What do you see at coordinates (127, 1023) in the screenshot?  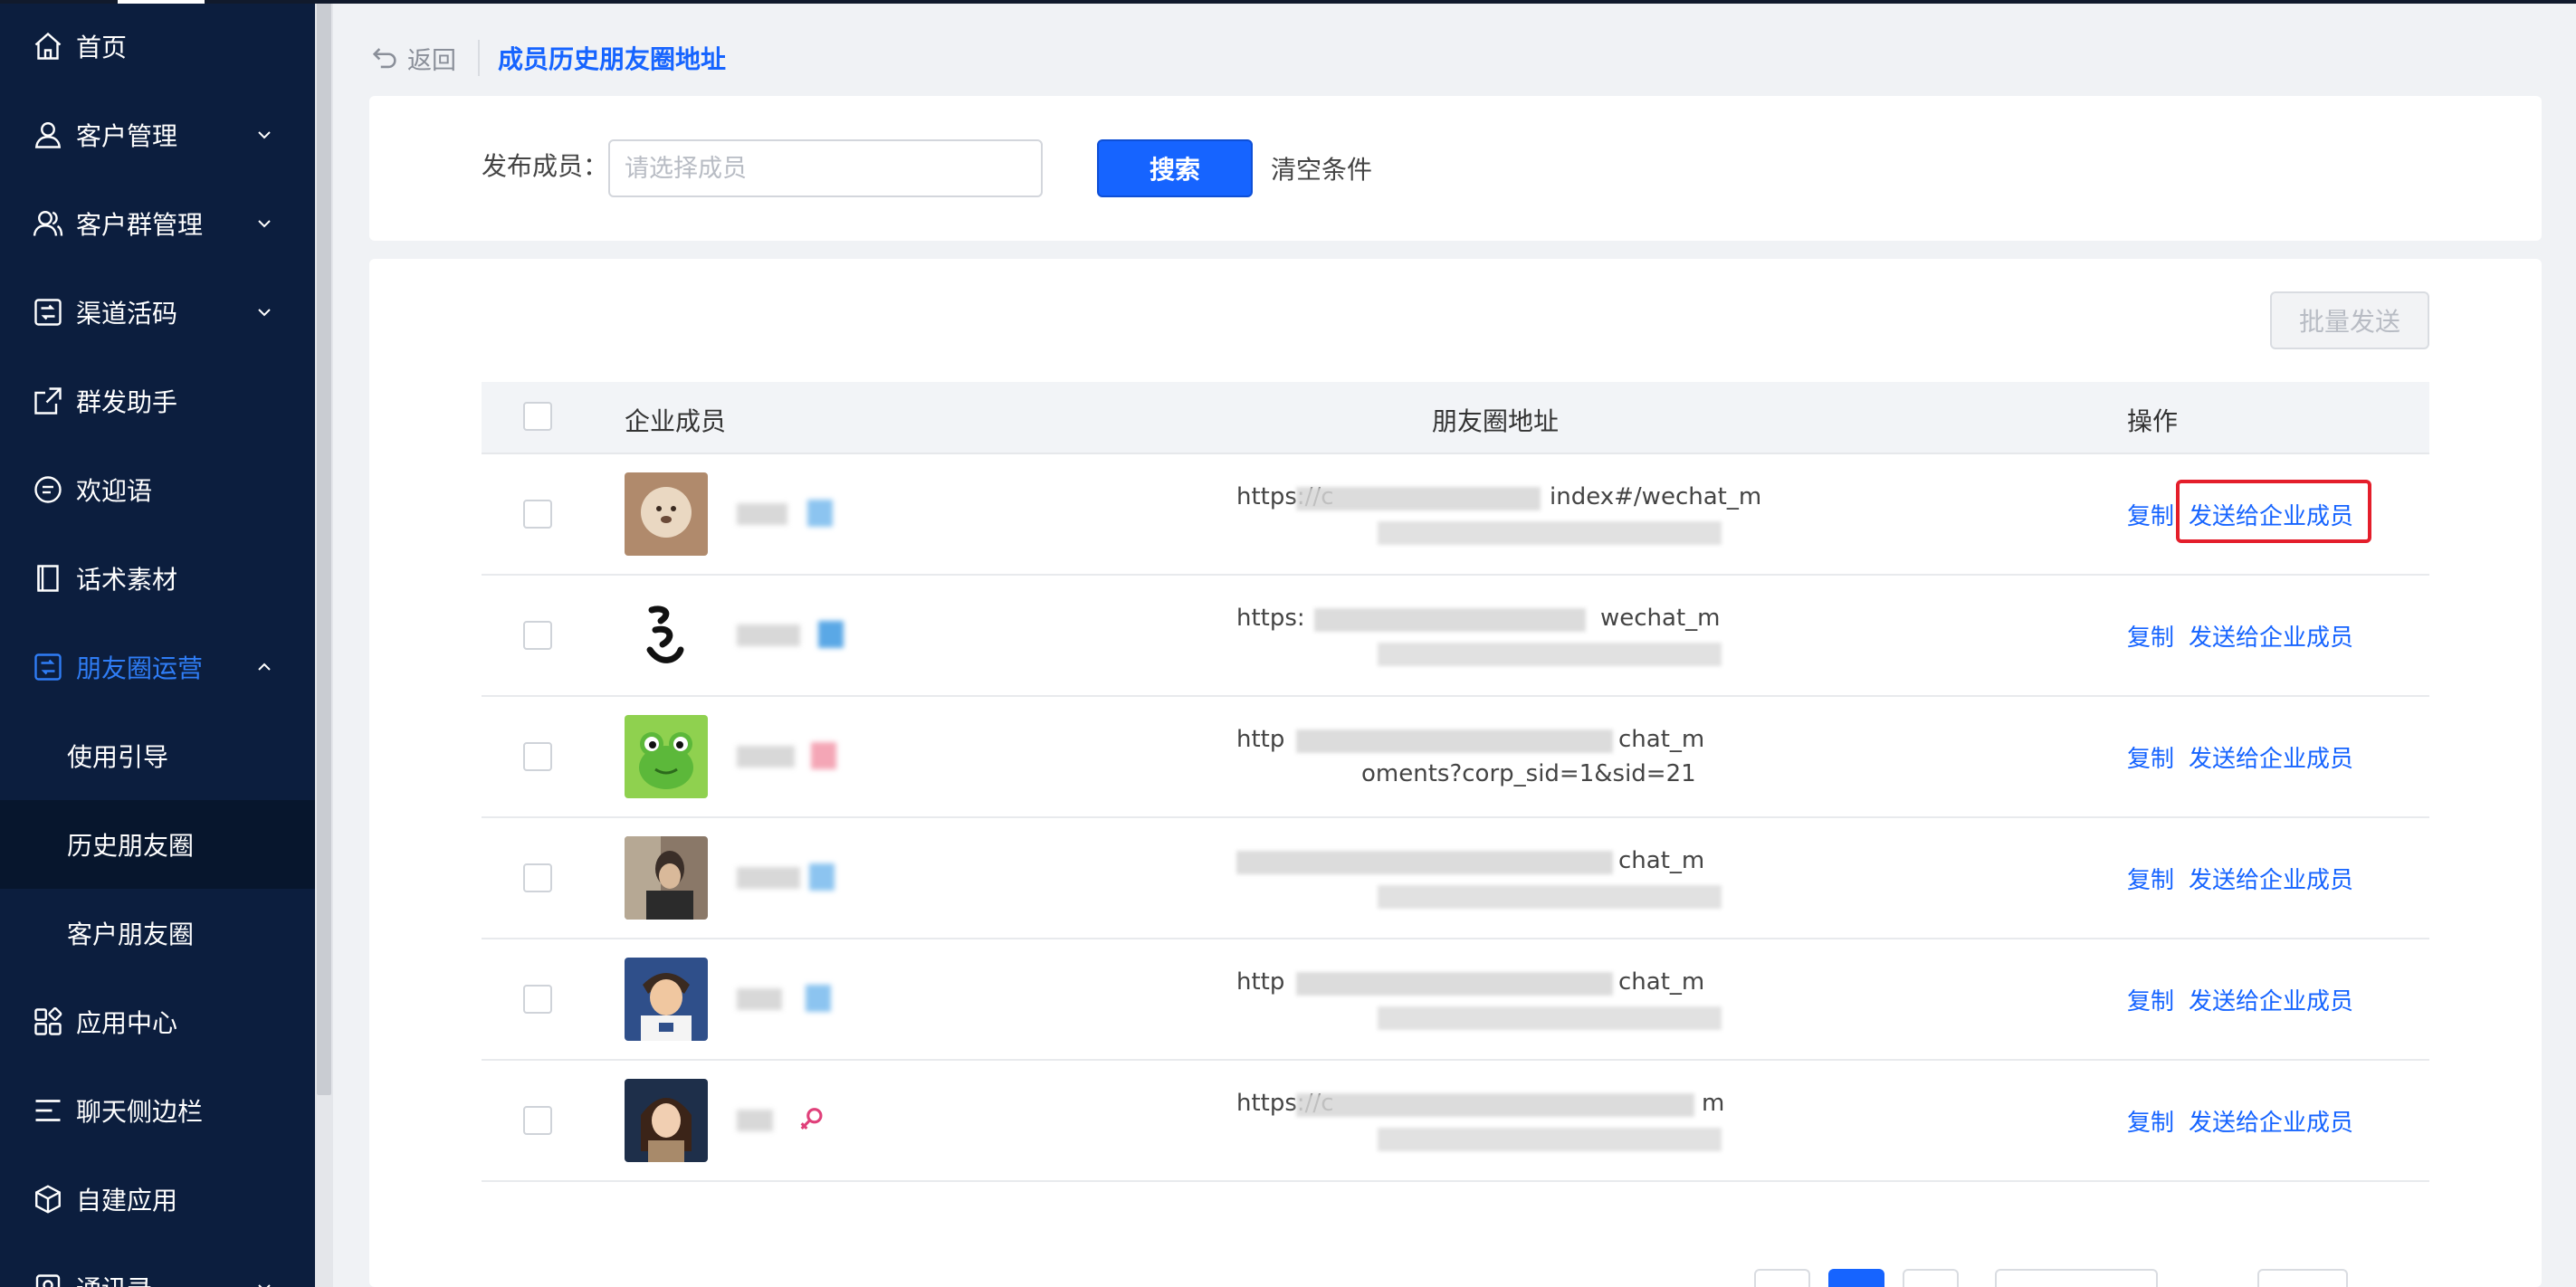 I see `sidebar-item-label: 应用中心` at bounding box center [127, 1023].